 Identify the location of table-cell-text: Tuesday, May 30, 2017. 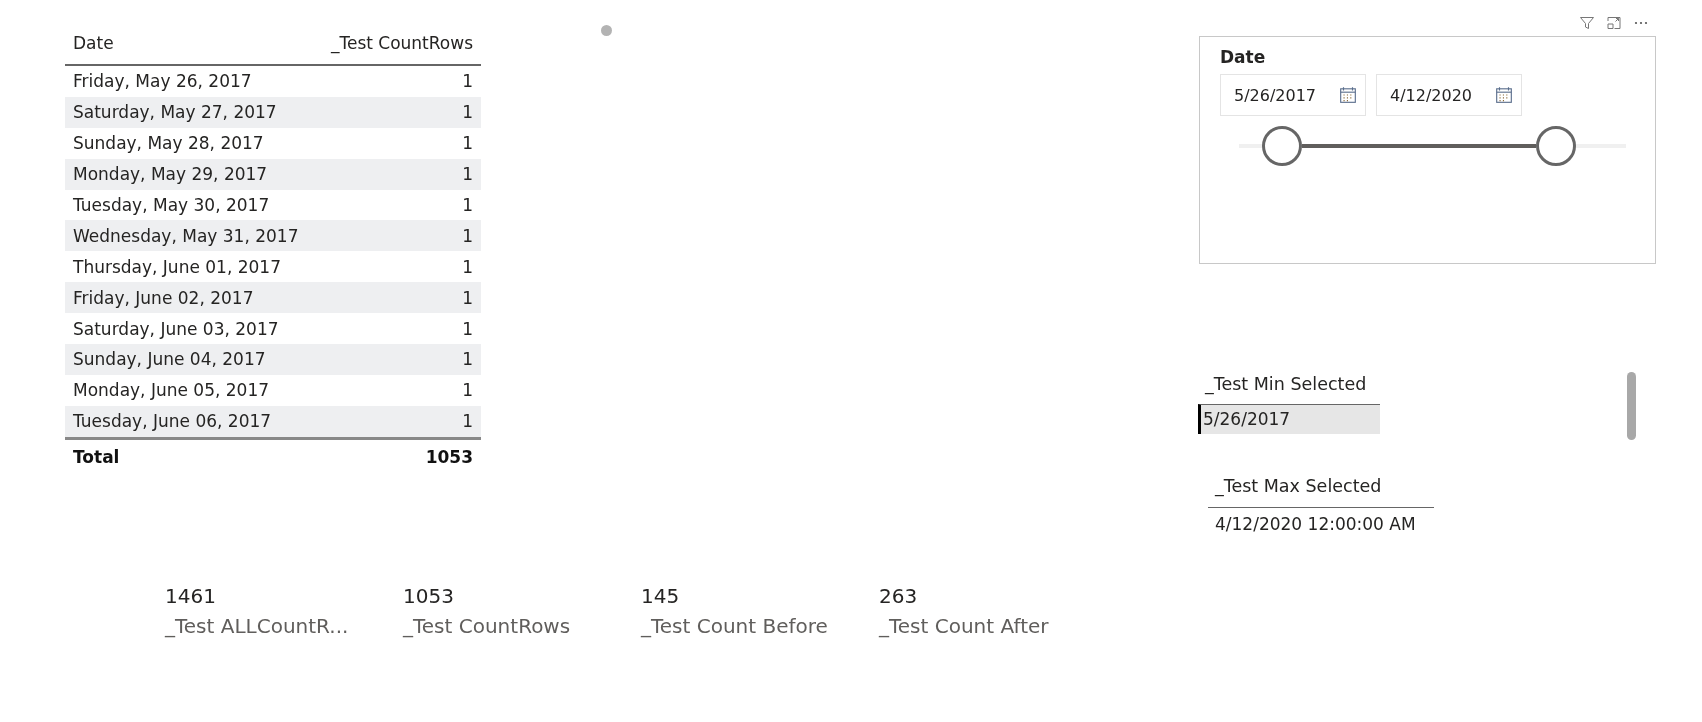
(171, 205).